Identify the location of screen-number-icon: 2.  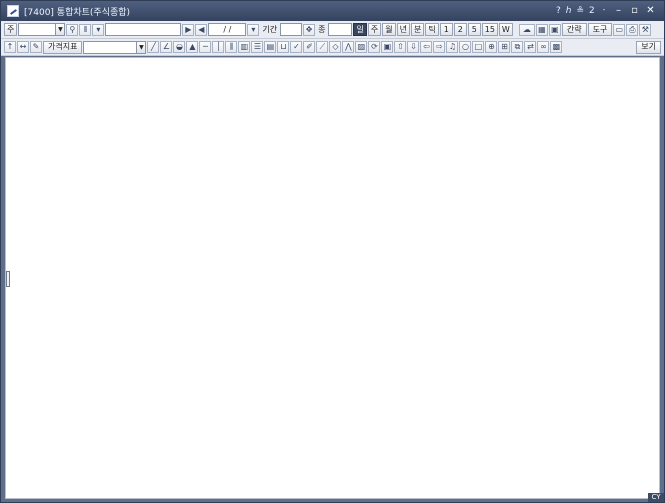
(592, 11).